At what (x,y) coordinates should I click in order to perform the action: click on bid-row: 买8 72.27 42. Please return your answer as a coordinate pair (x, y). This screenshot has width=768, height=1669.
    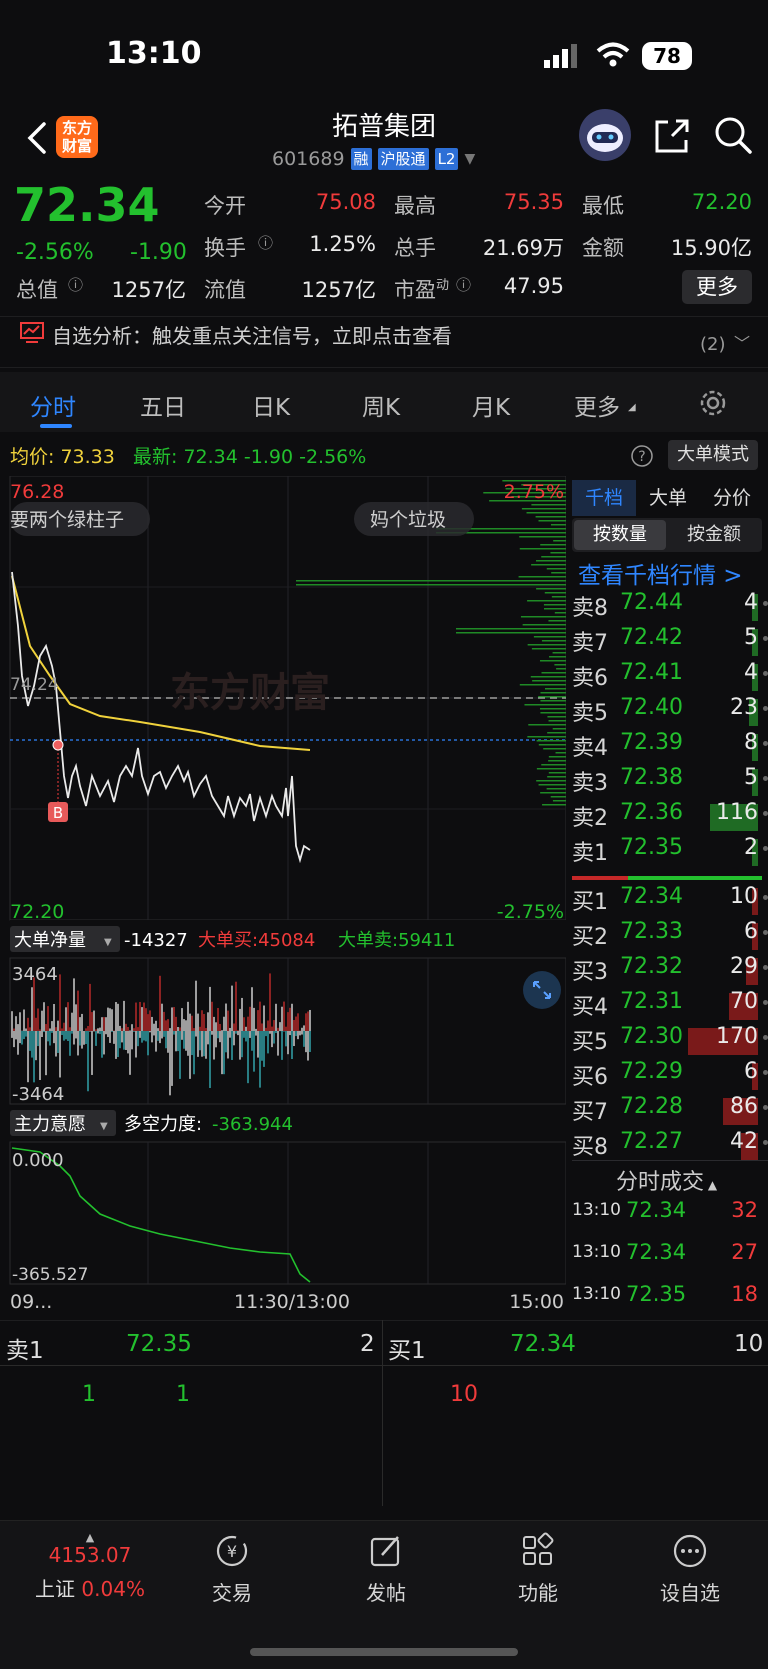
    Looking at the image, I should click on (670, 1146).